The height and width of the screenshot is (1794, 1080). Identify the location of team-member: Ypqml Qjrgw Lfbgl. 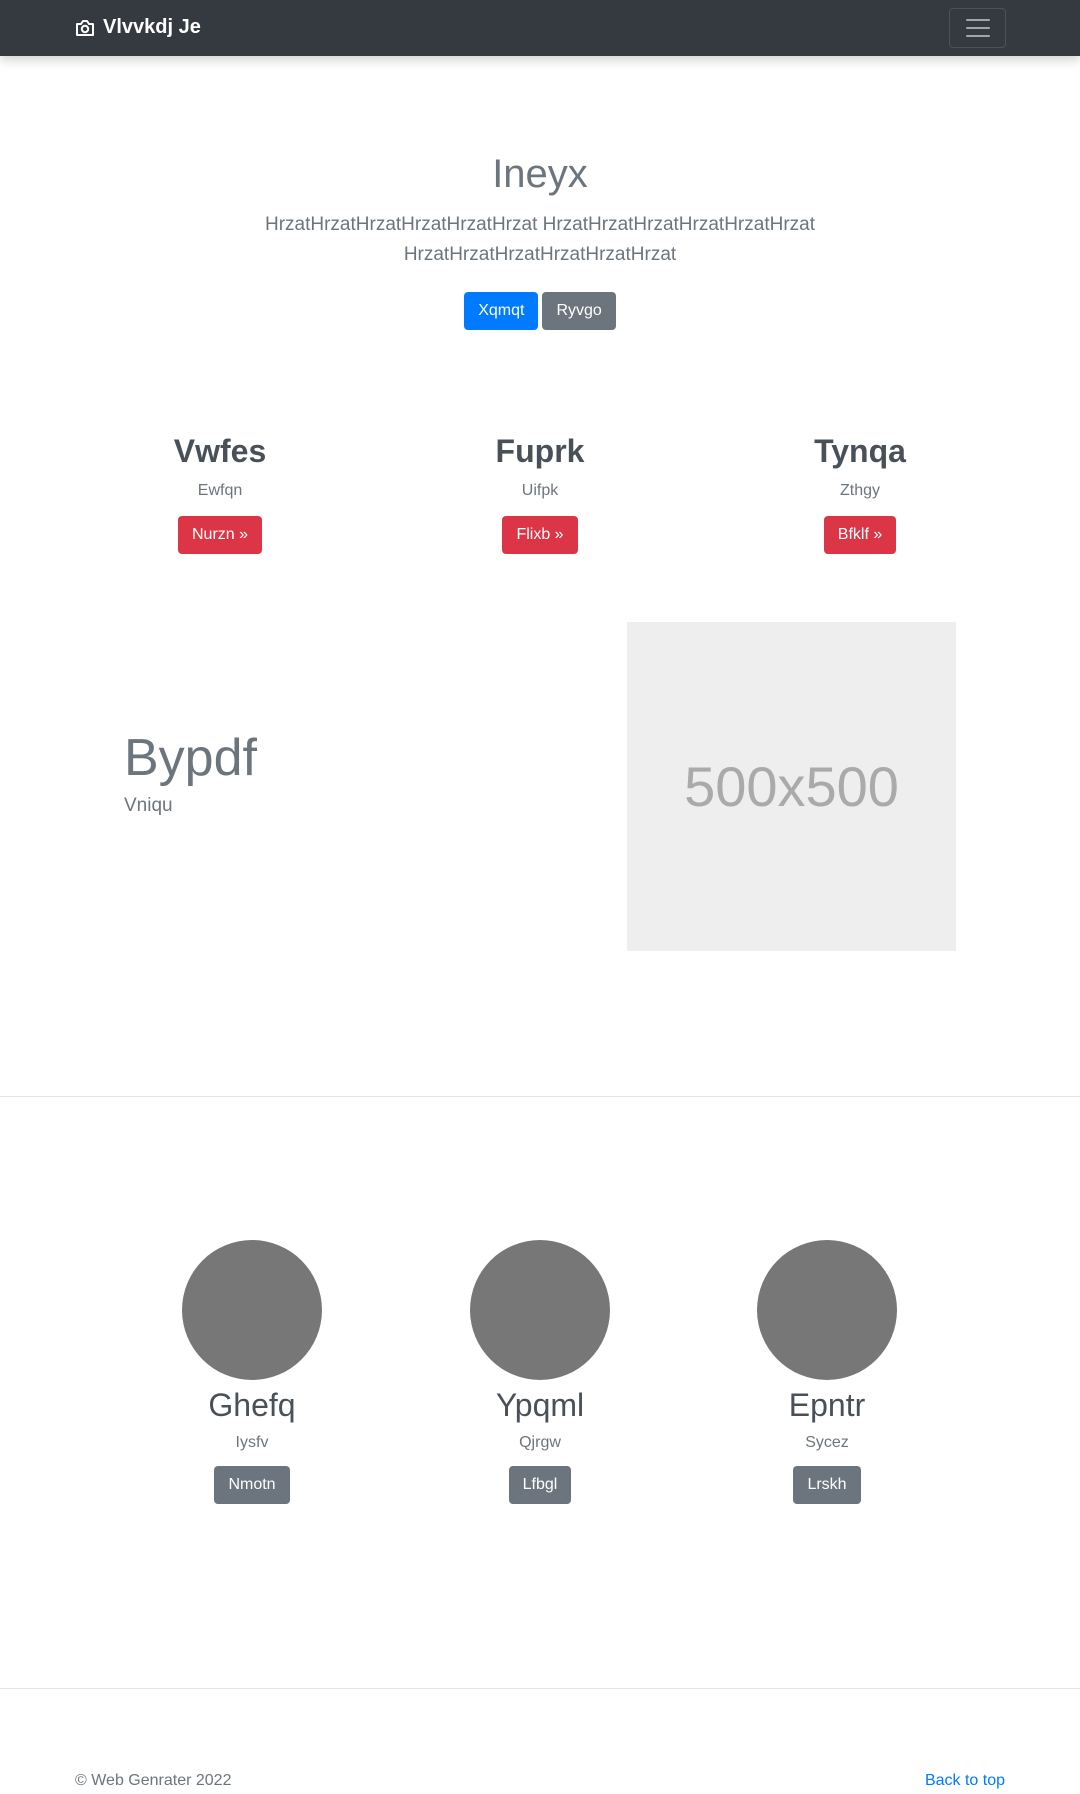
(540, 1372).